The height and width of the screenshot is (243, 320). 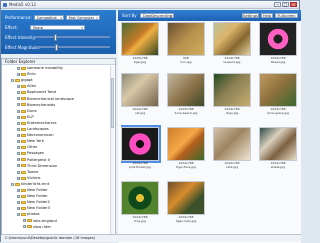 What do you see at coordinates (30, 153) in the screenshot?
I see `tree-row: + Passages` at bounding box center [30, 153].